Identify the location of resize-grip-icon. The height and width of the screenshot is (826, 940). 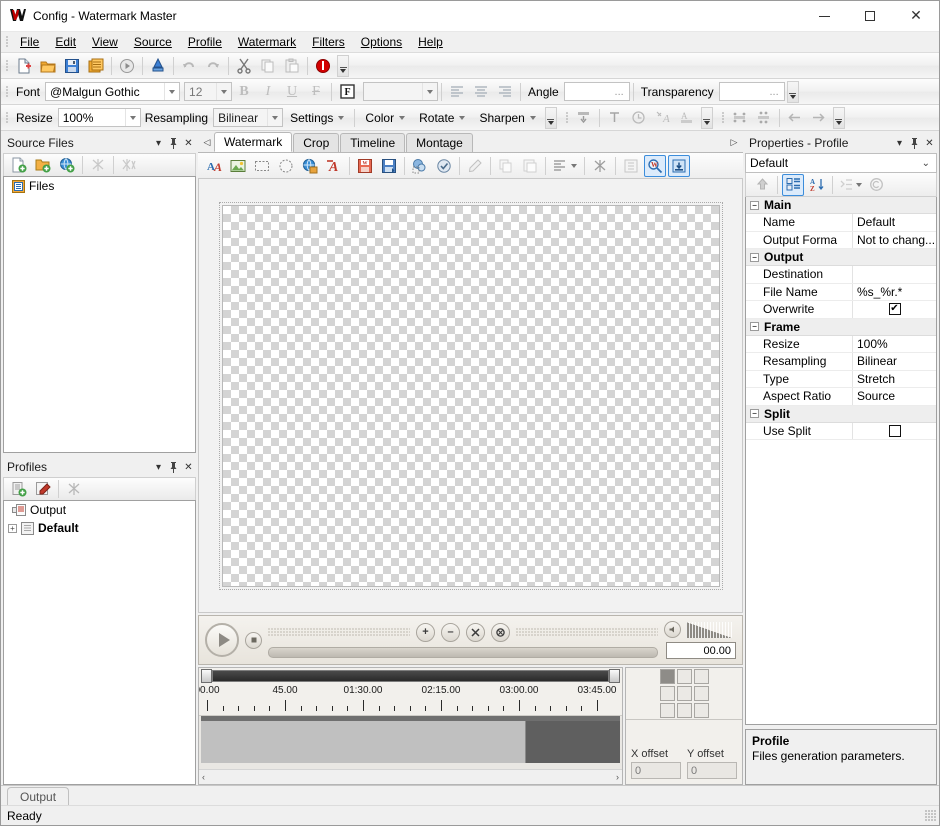
(931, 815).